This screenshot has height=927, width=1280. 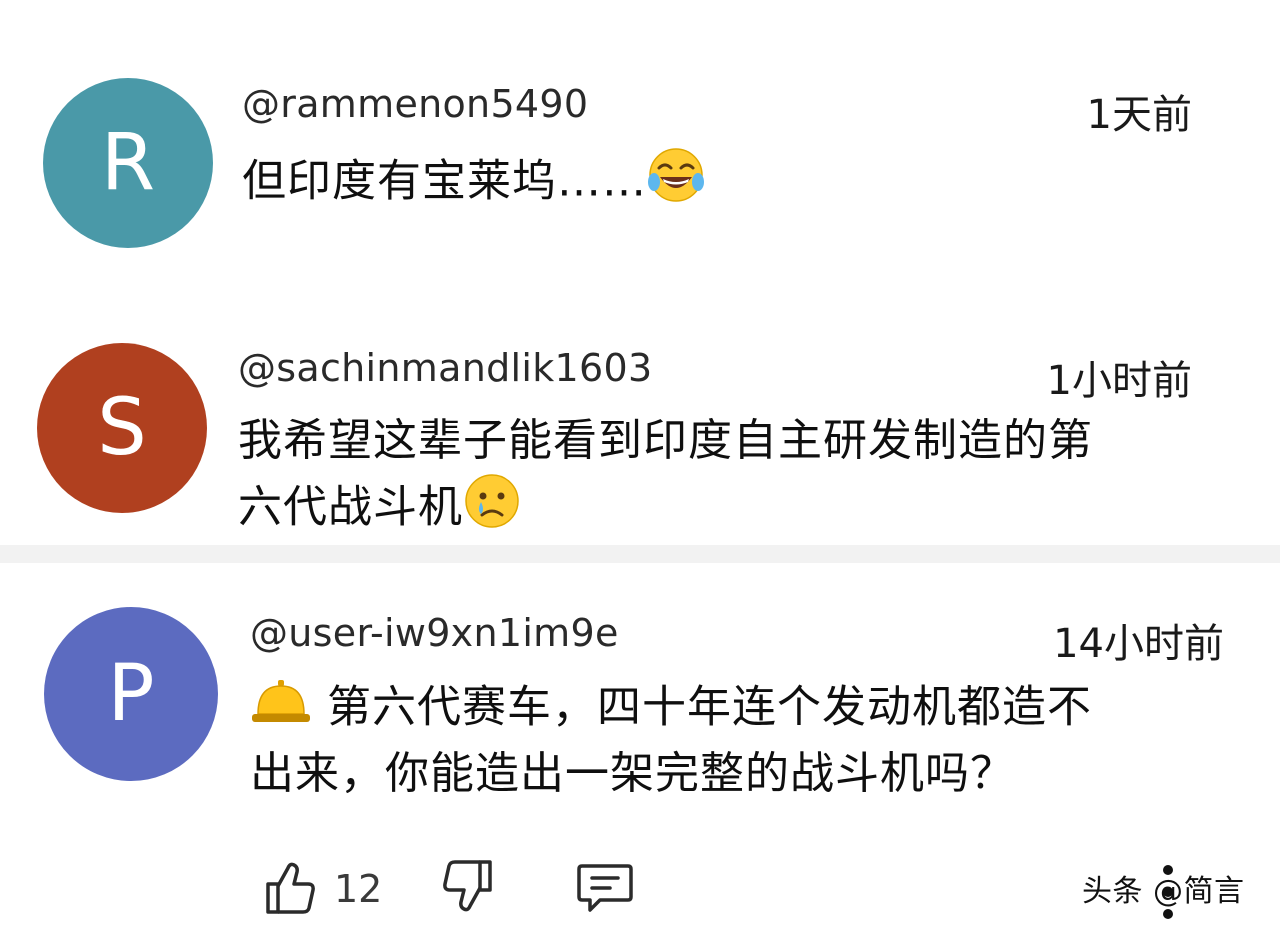 I want to click on comment-text-line: 我希望这辈子能看到印度自主研发制造的第, so click(x=665, y=440).